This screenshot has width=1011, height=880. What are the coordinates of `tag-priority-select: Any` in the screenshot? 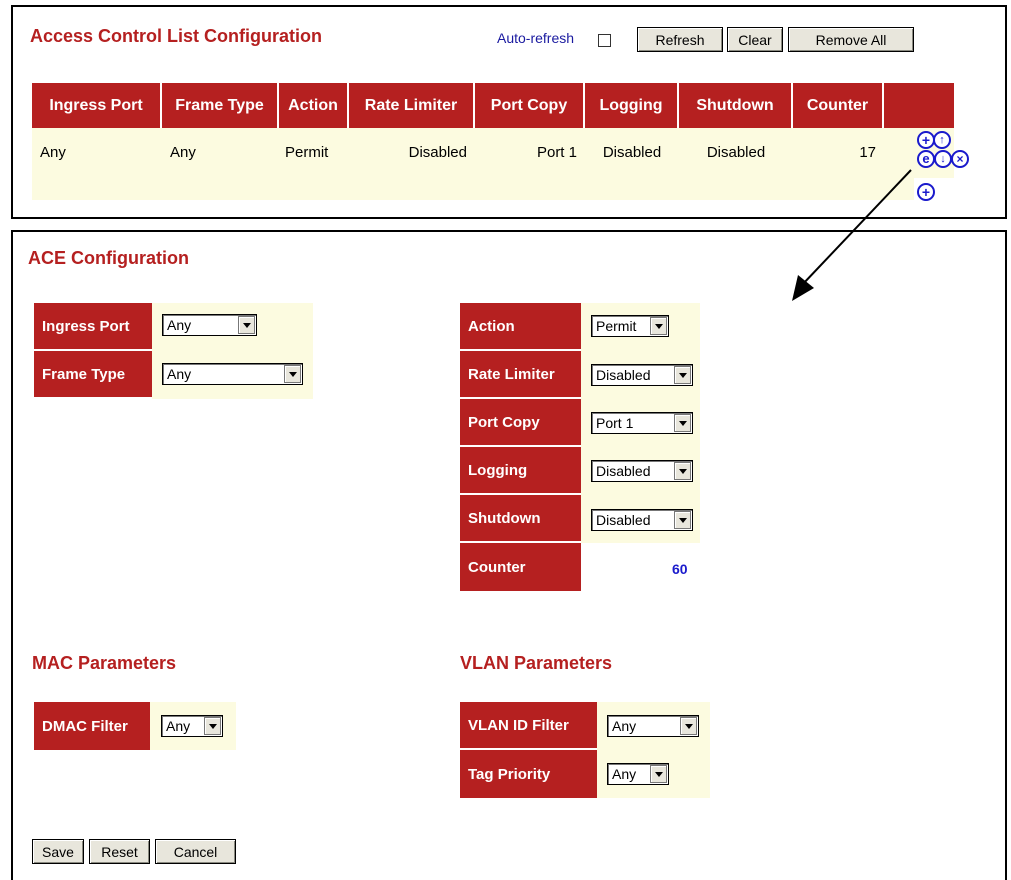 It's located at (638, 774).